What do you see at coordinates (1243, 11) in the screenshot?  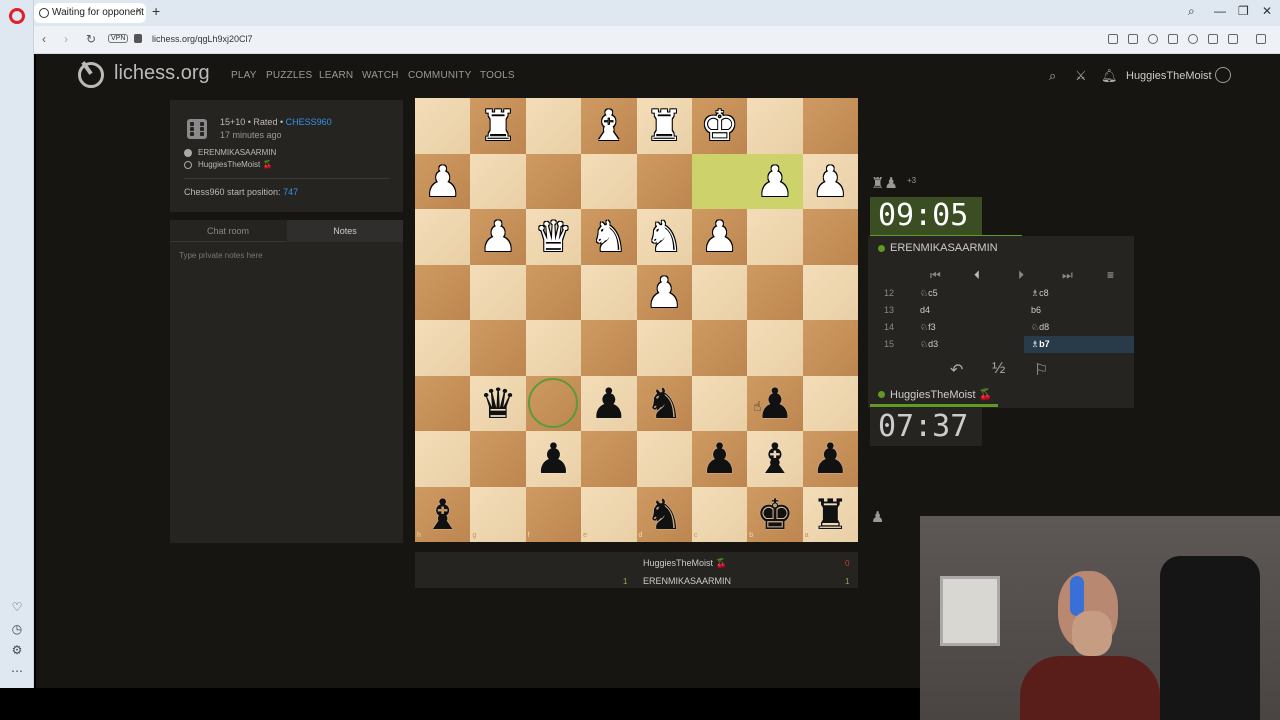 I see `snap-icon: ❐` at bounding box center [1243, 11].